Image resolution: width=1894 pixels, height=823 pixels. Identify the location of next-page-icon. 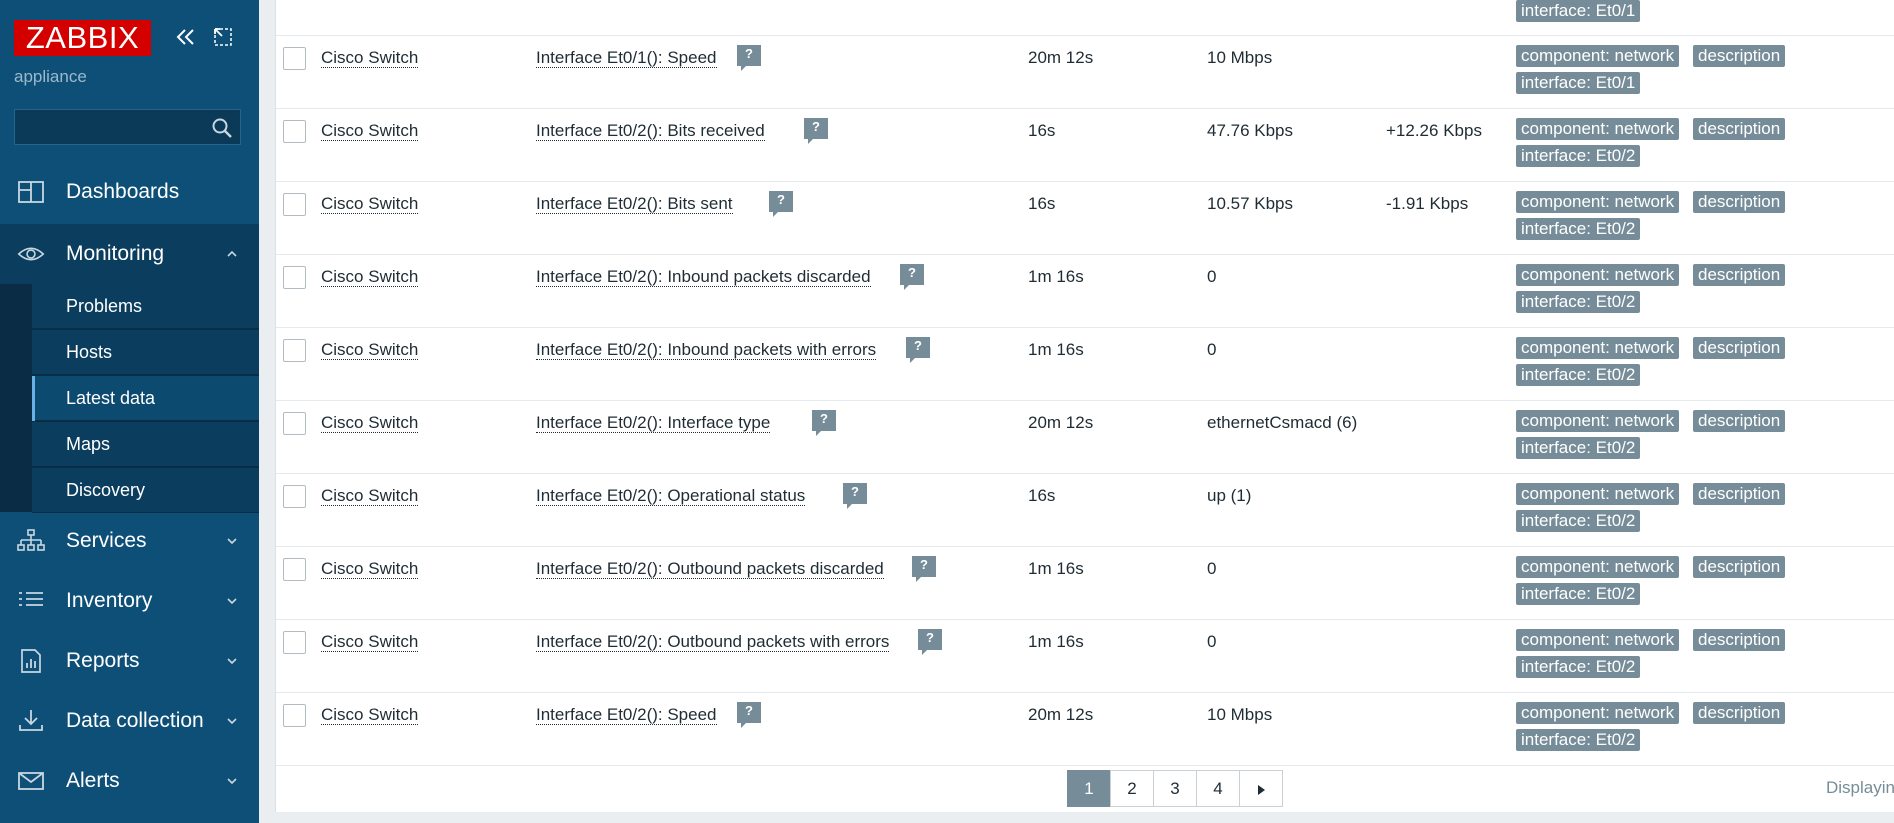
(1261, 789).